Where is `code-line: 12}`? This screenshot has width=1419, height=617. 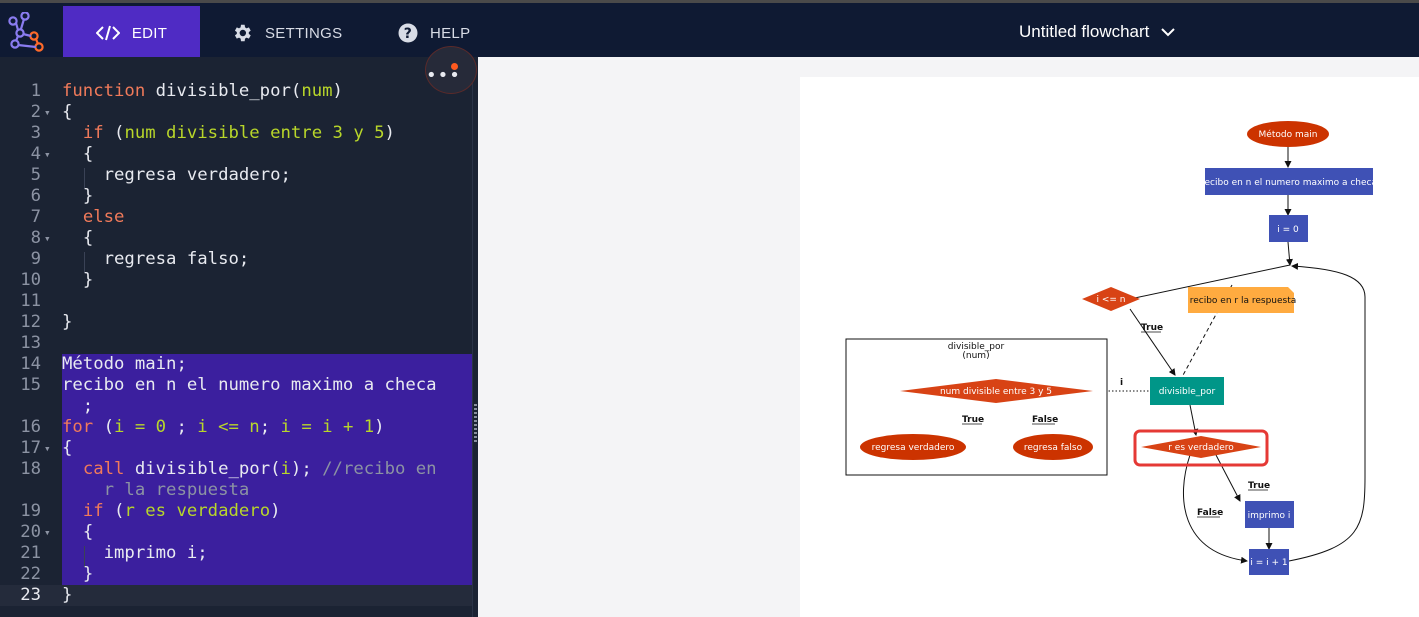
code-line: 12} is located at coordinates (46, 322).